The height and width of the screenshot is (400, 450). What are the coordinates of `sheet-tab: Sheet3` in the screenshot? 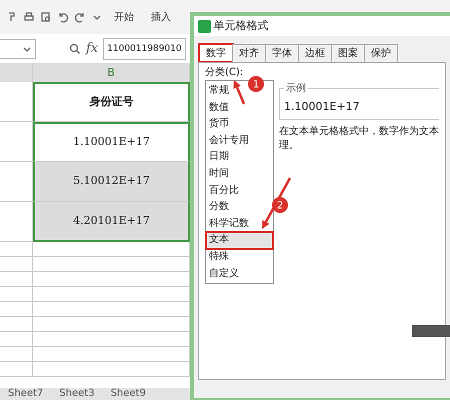 It's located at (77, 394).